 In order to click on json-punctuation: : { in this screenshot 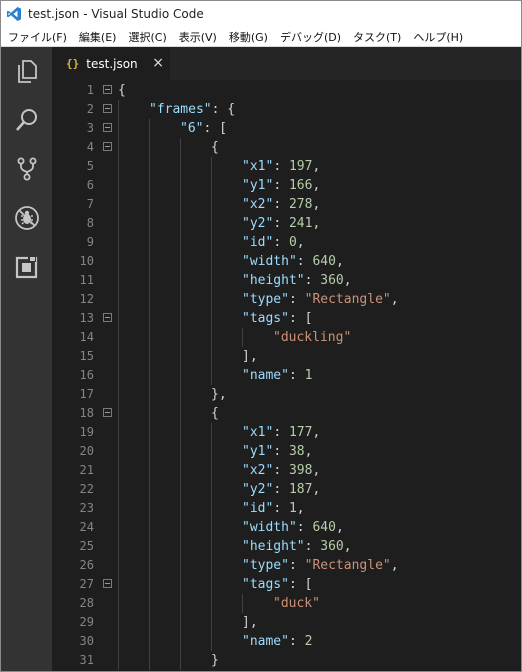, I will do `click(223, 109)`.